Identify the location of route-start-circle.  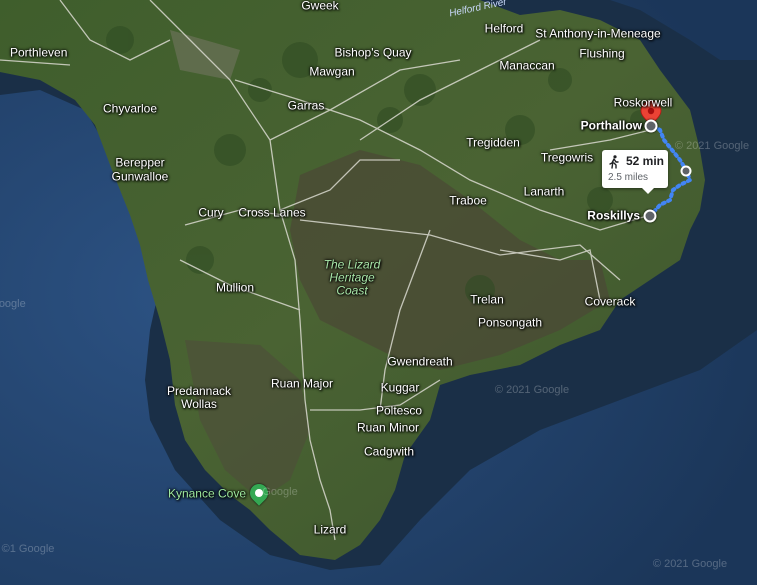
(650, 216).